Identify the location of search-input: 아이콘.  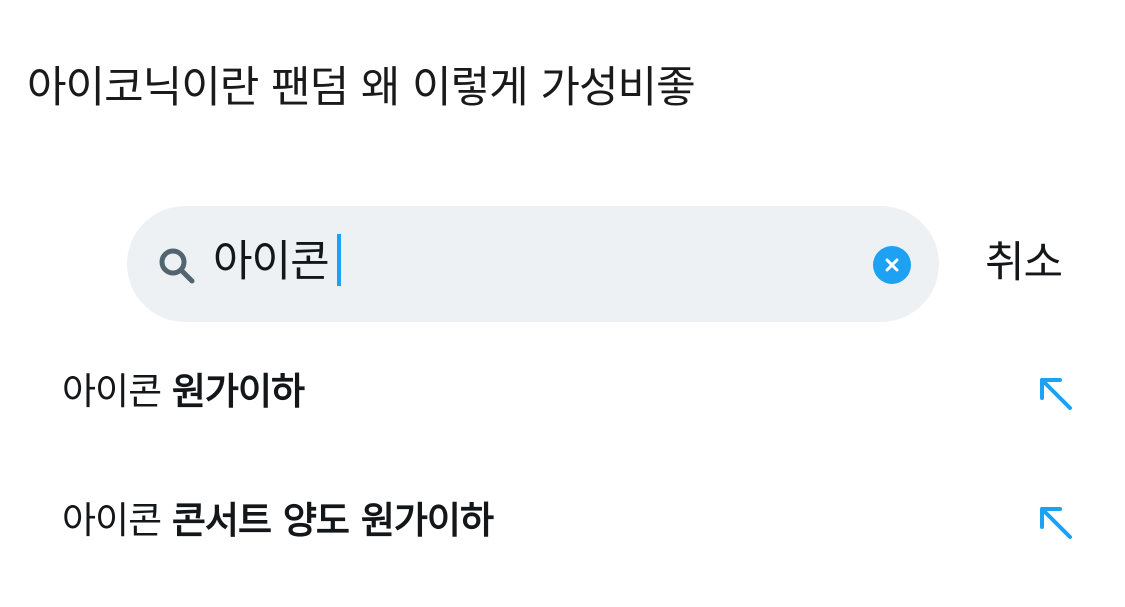
(277, 262).